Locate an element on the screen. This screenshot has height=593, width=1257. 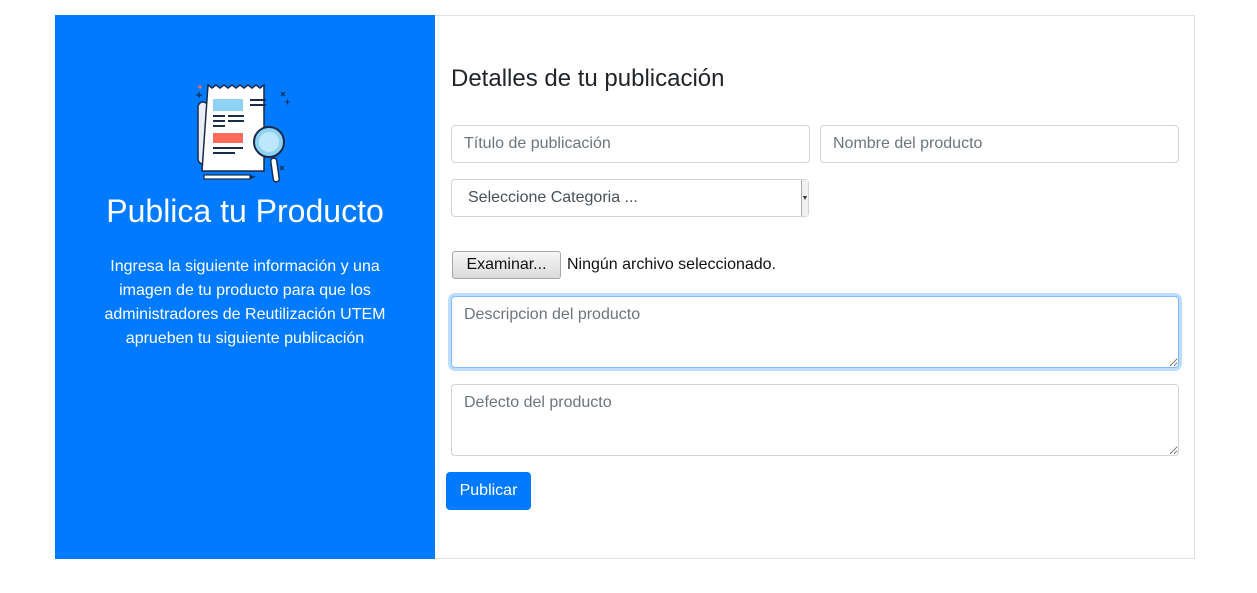
description-textarea is located at coordinates (815, 332).